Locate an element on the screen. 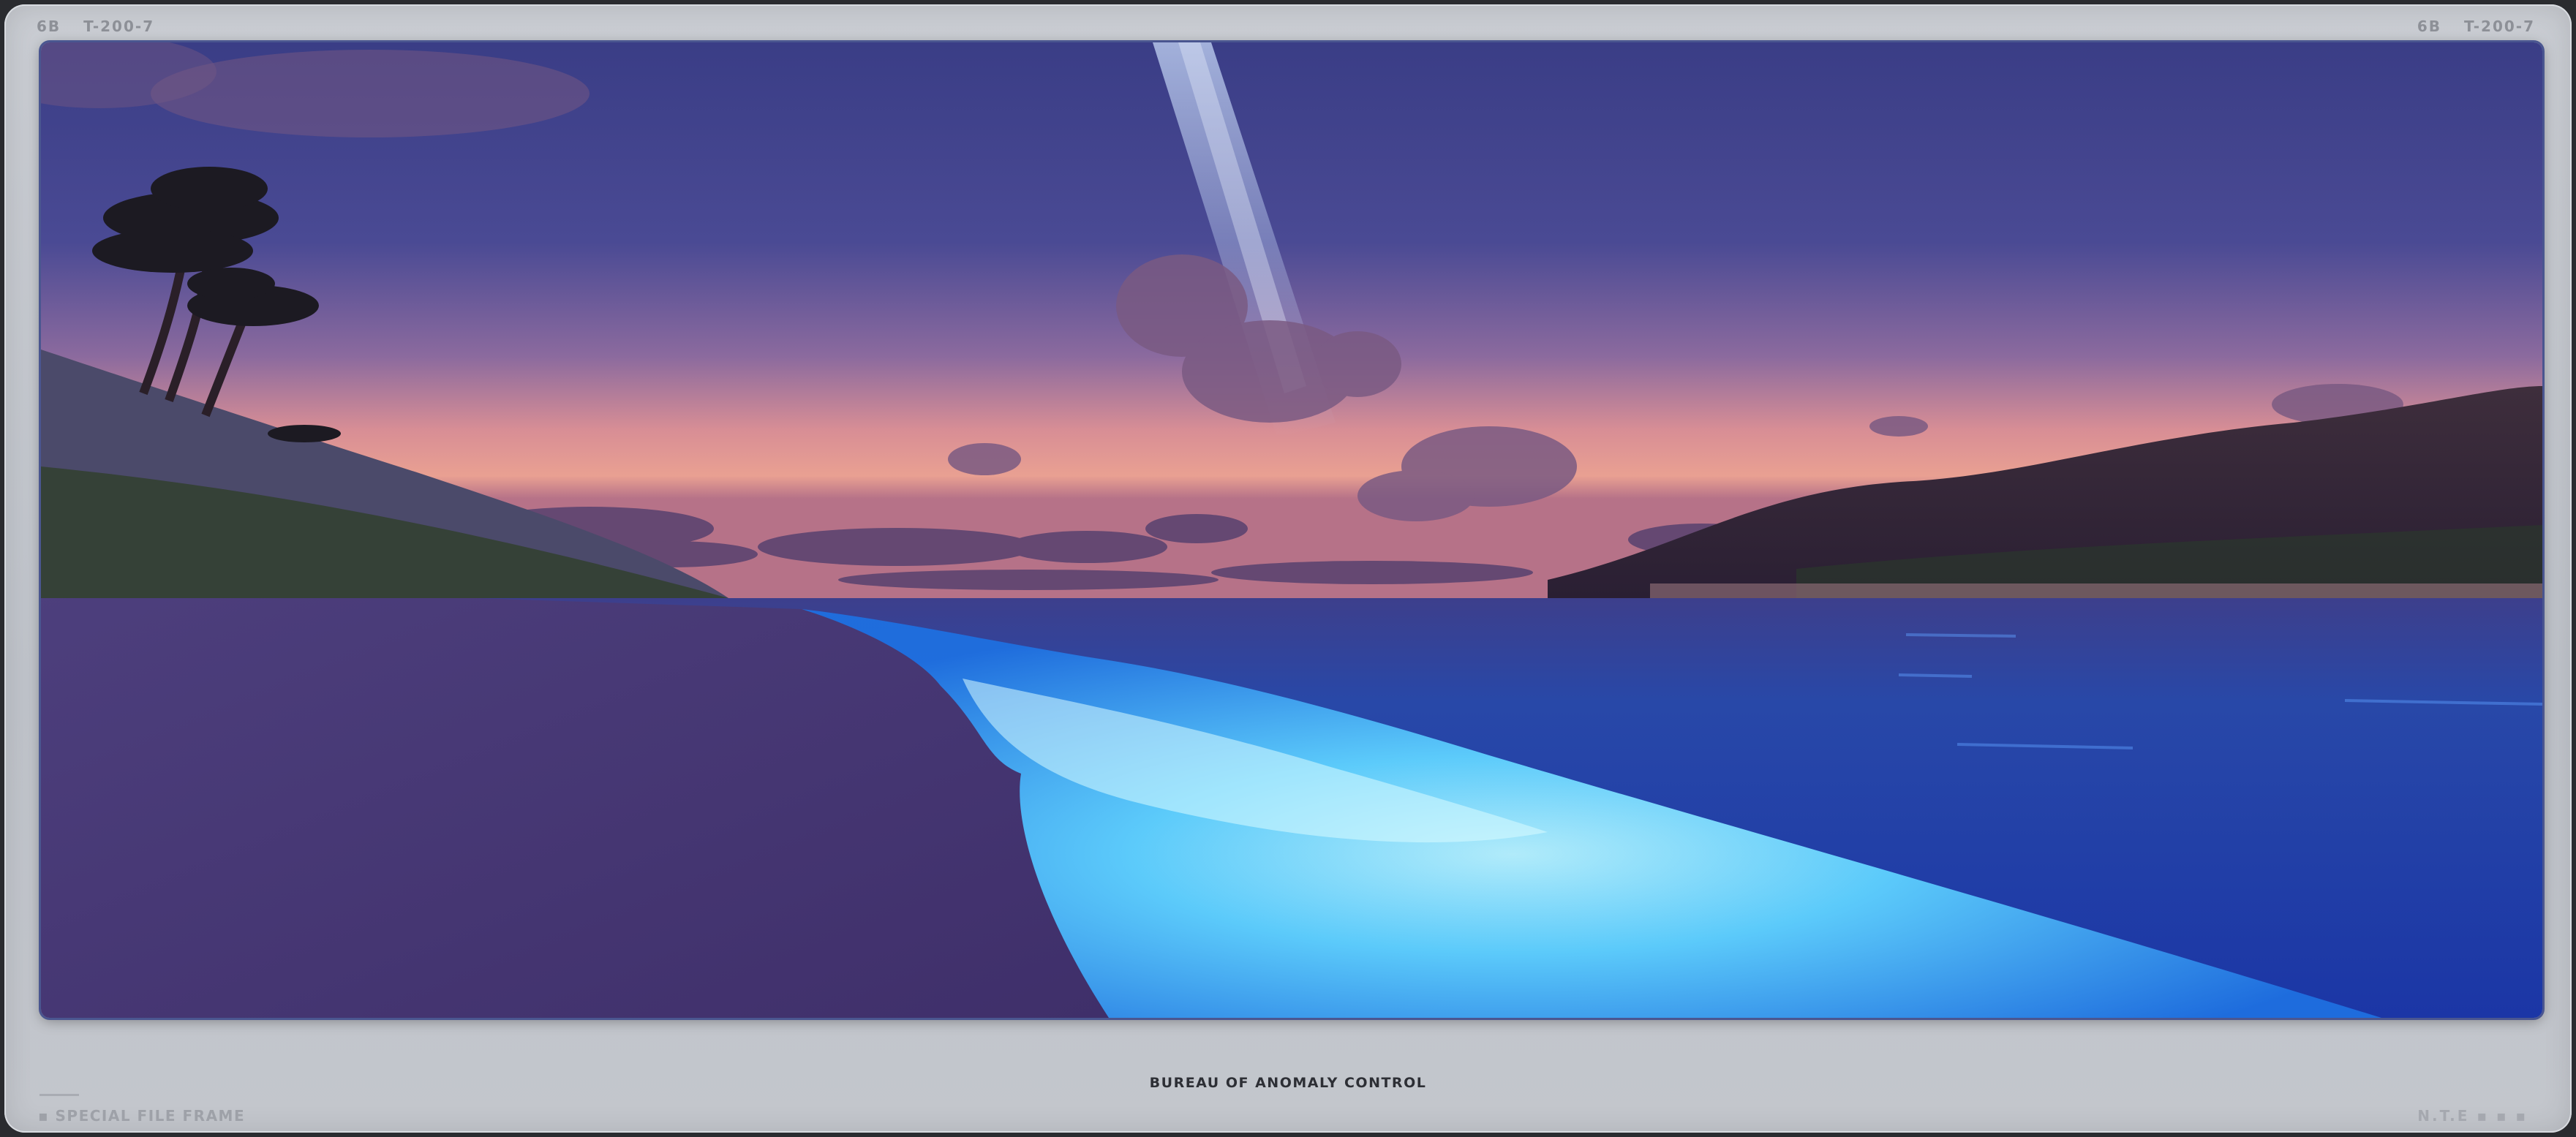 This screenshot has width=2576, height=1137. footer-left-text: ▪ SPECIAL FILE FRAME is located at coordinates (142, 1116).